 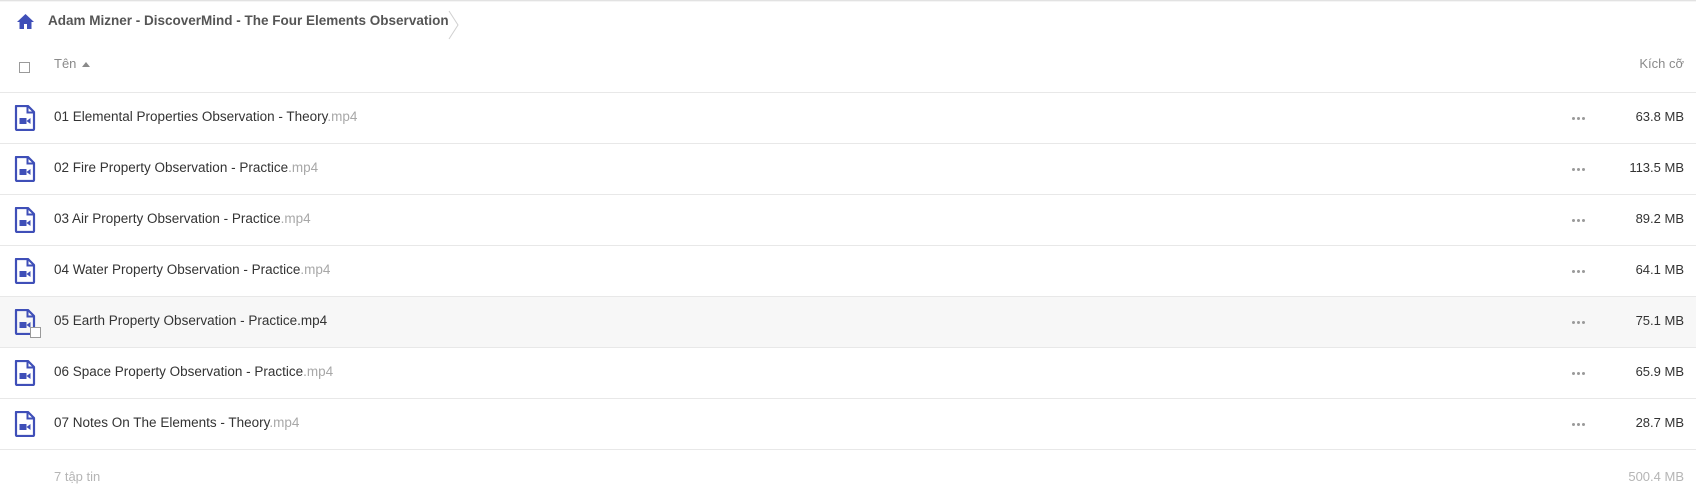 What do you see at coordinates (1656, 167) in the screenshot?
I see `file-size: 113.5 MB` at bounding box center [1656, 167].